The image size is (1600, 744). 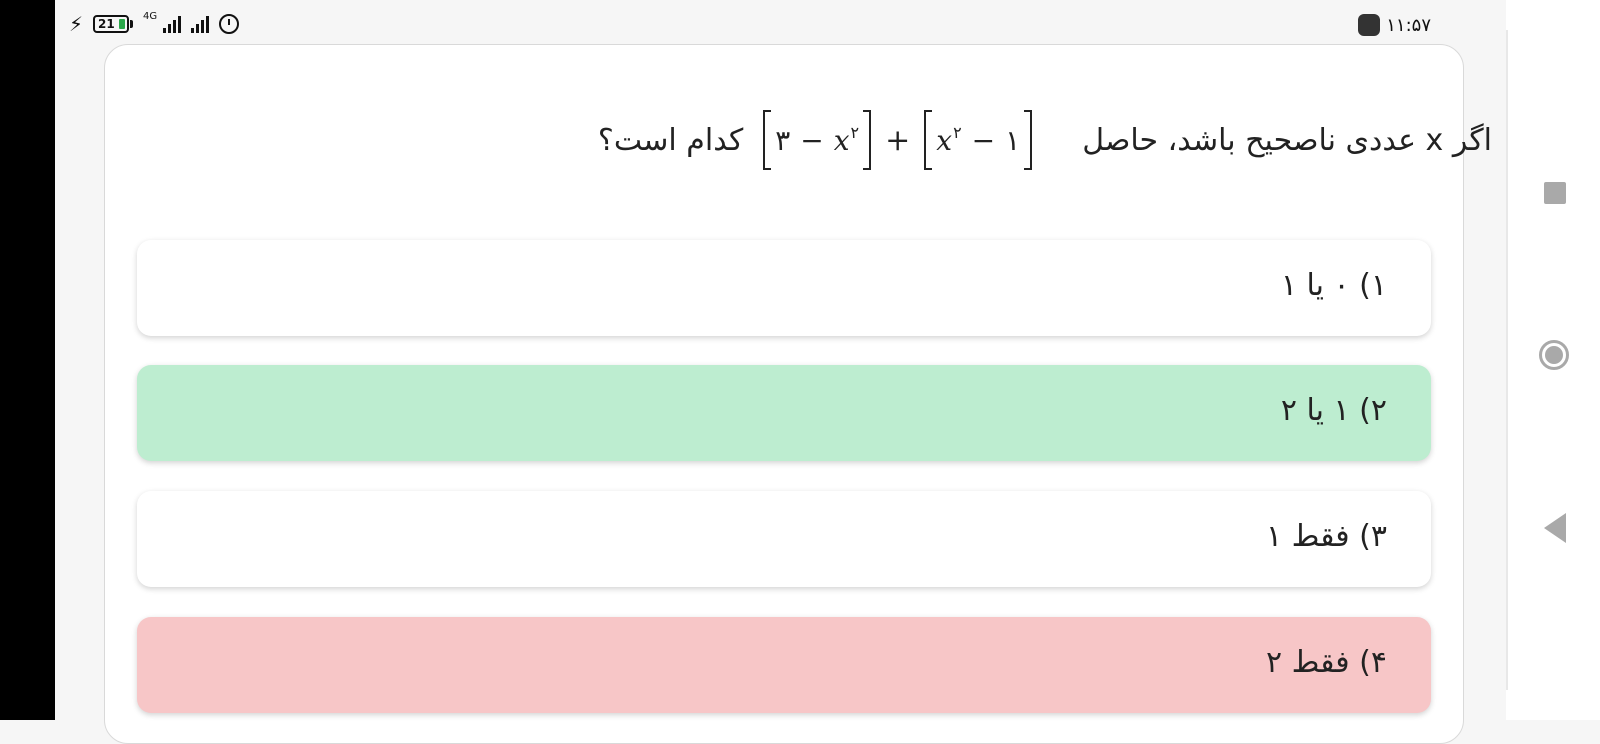 What do you see at coordinates (1507, 360) in the screenshot?
I see `nav-separator` at bounding box center [1507, 360].